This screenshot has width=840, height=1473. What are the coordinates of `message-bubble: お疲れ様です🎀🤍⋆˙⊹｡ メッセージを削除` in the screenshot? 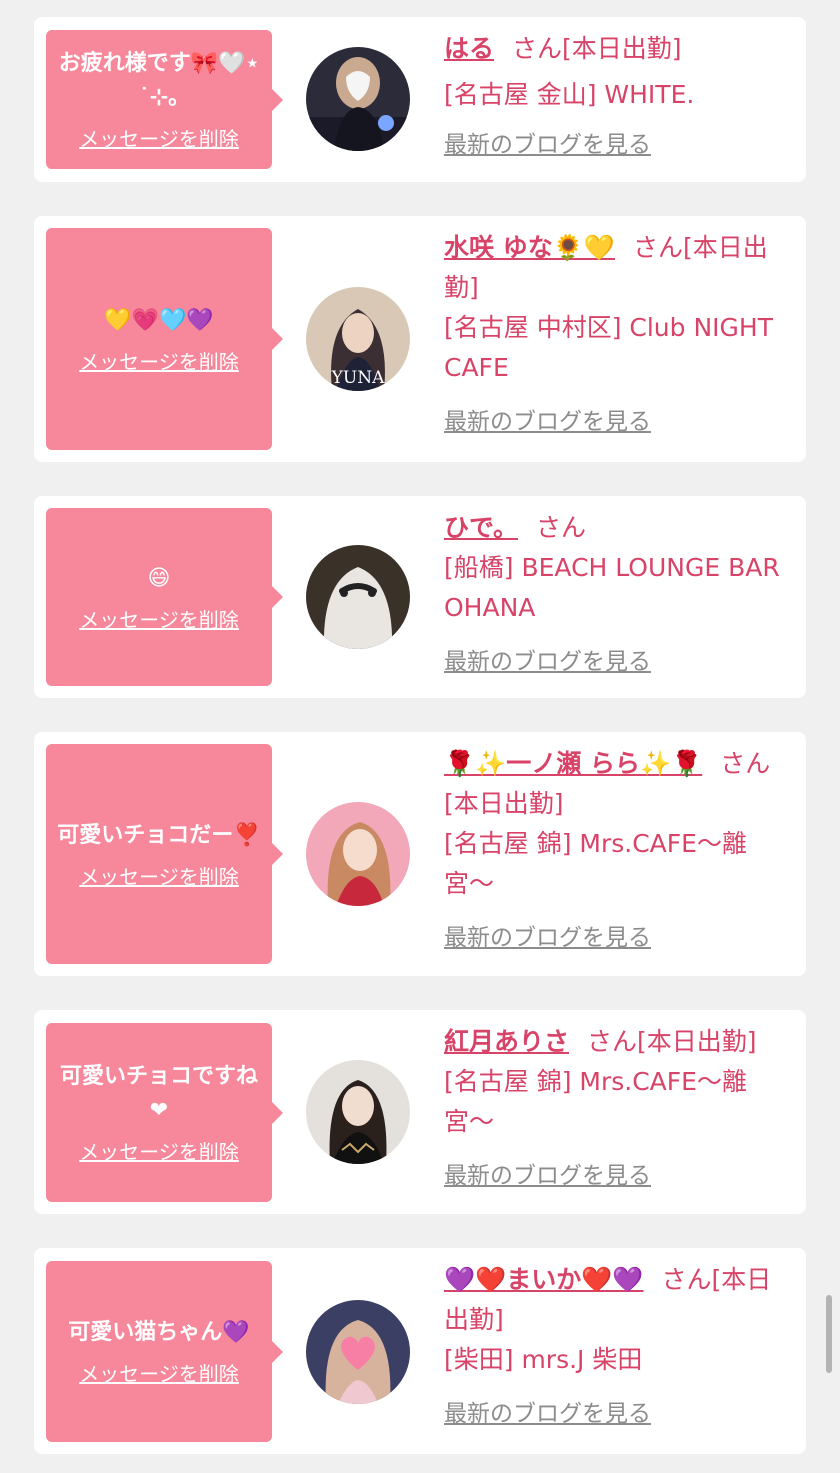 It's located at (164, 99).